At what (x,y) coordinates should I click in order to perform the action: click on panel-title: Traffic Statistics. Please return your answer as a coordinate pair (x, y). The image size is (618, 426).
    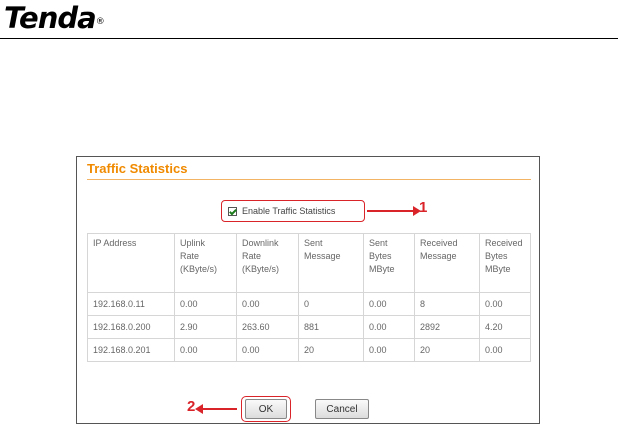
    Looking at the image, I should click on (137, 168).